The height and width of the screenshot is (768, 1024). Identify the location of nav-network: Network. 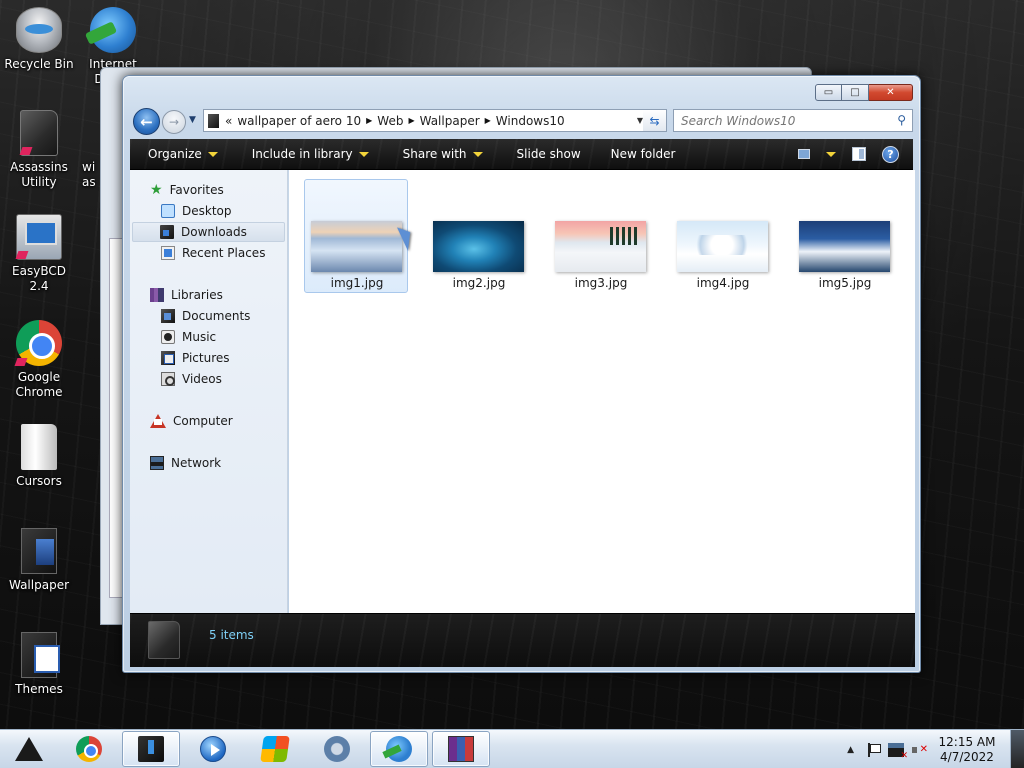
(185, 463).